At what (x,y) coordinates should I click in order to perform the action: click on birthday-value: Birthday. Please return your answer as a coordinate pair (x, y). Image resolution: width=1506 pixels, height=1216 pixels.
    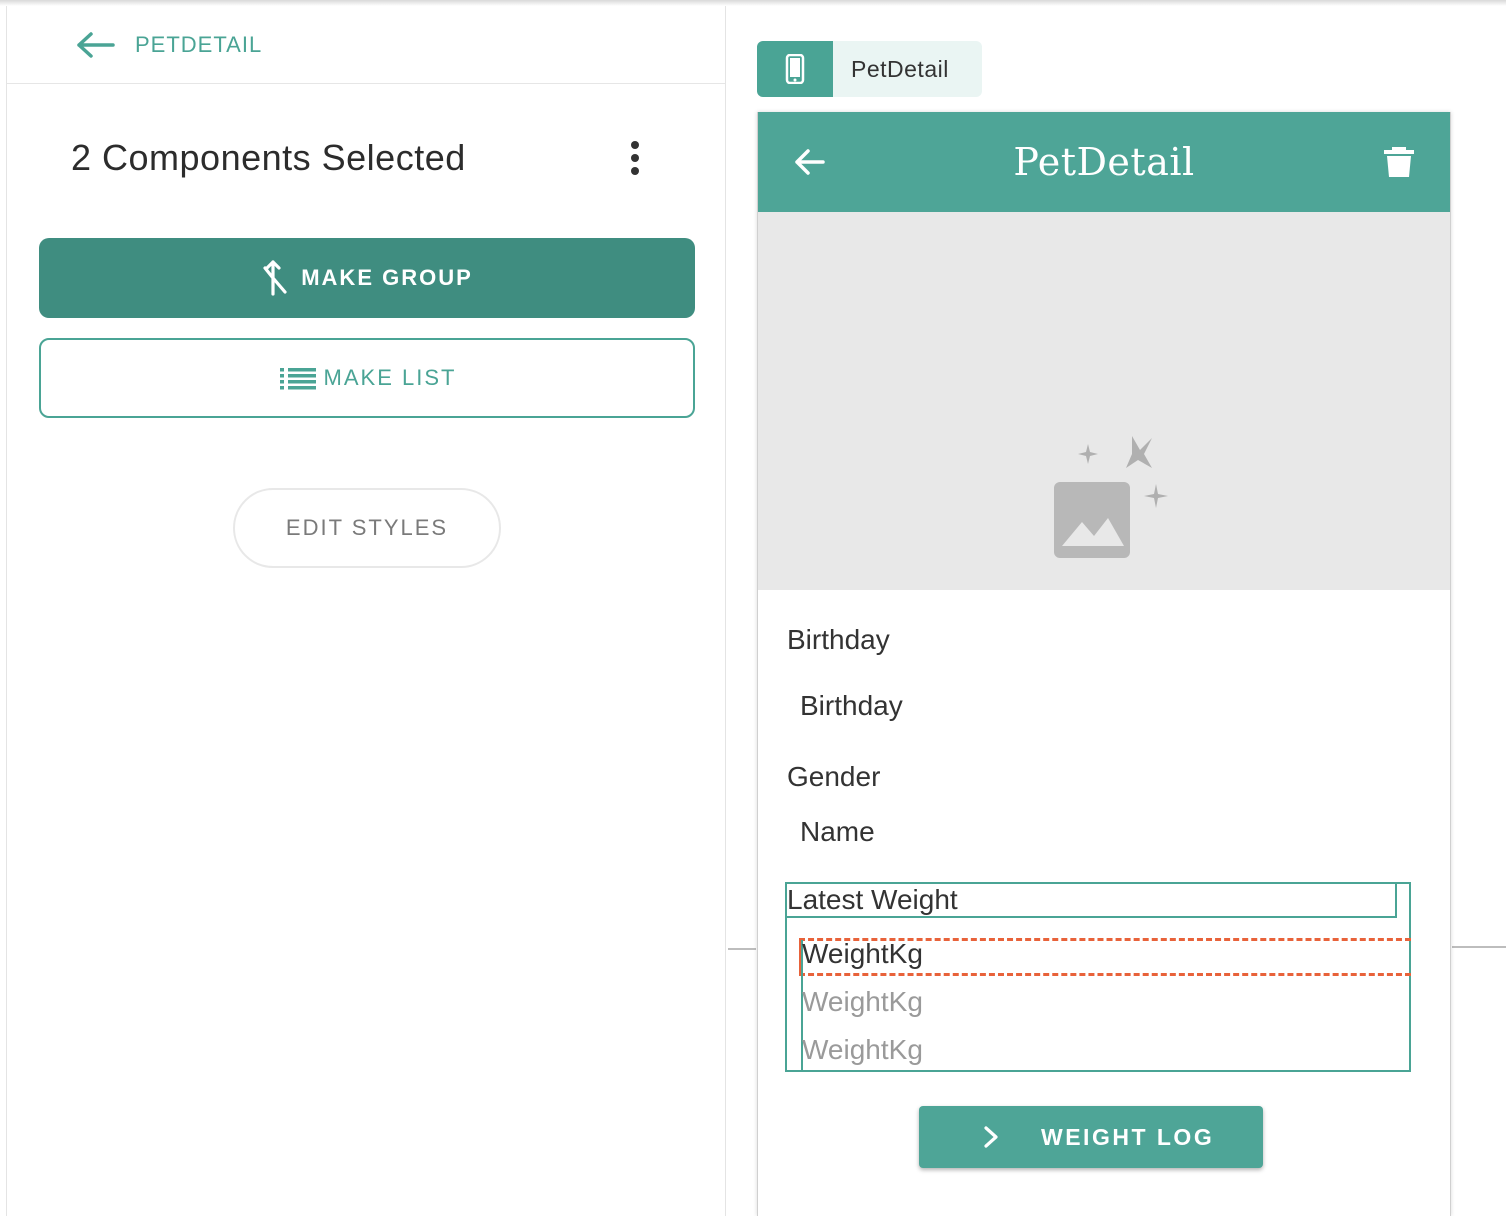
    Looking at the image, I should click on (851, 705).